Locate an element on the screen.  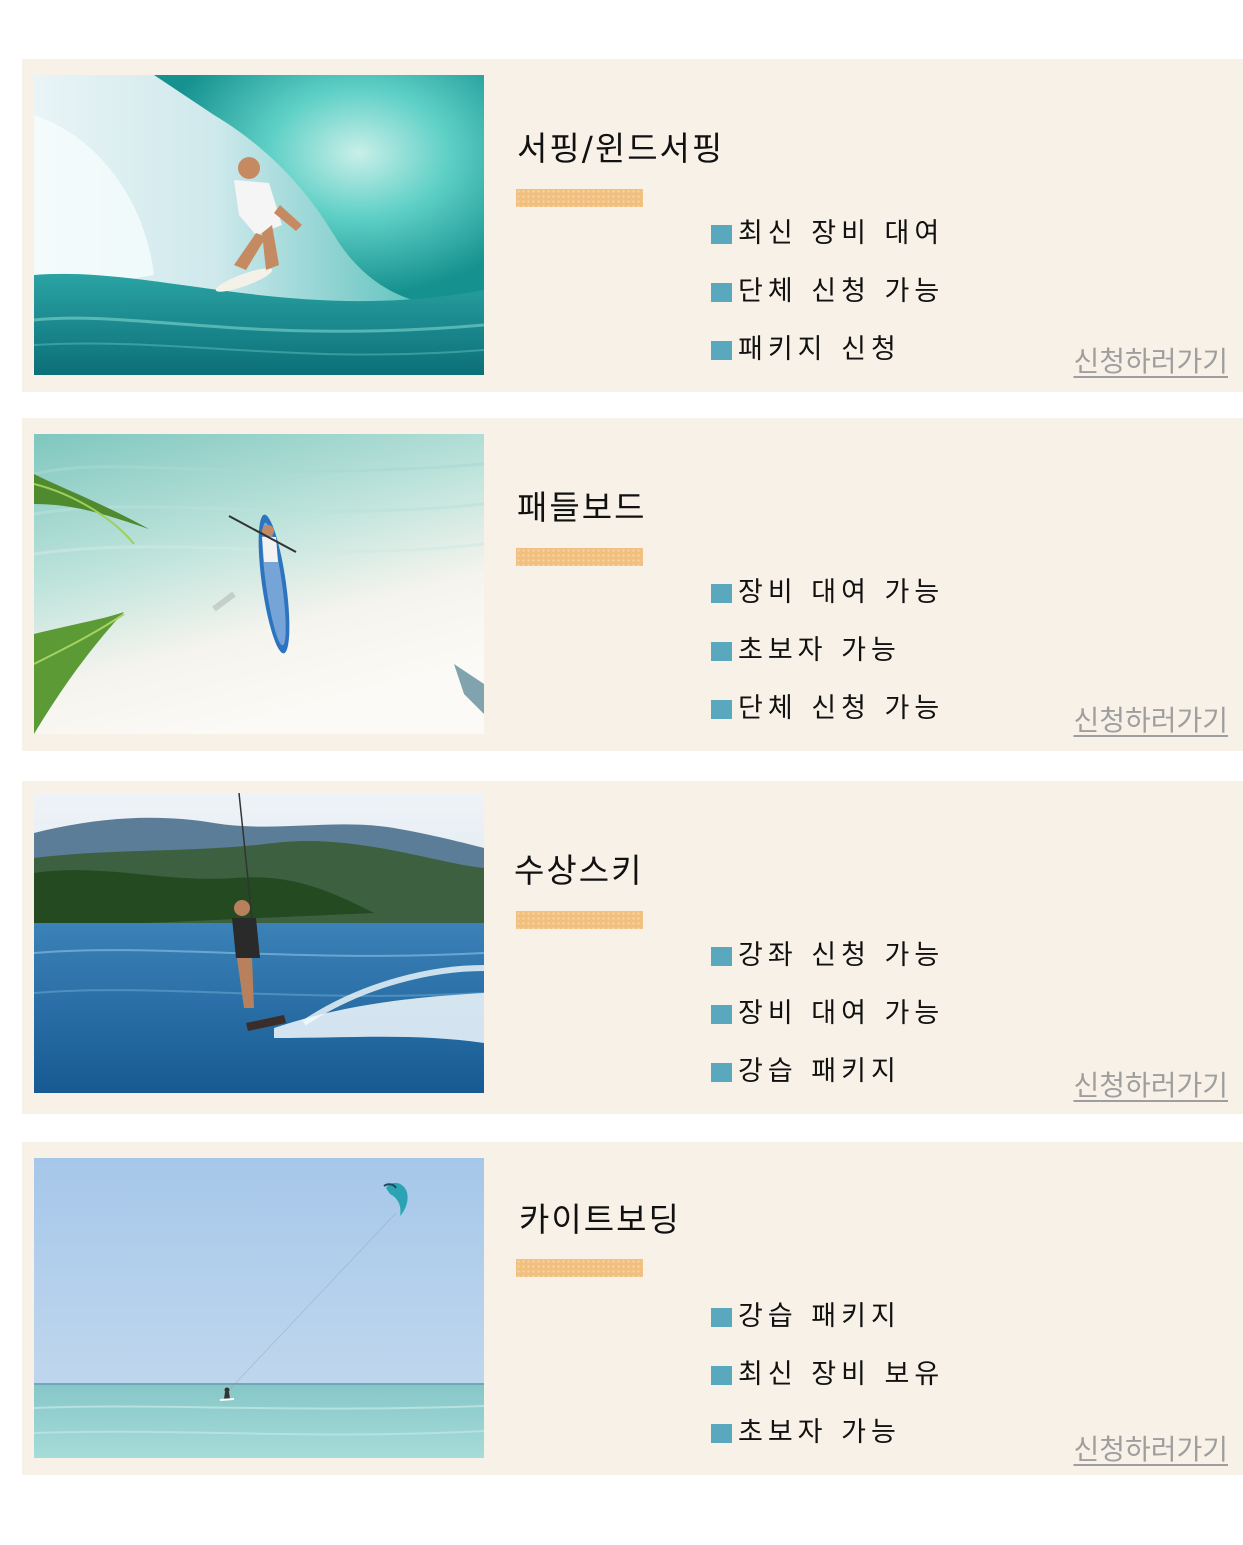
feature-list: 강습 패키지 최신 장비 보유 초보자 가능 is located at coordinates (827, 1375).